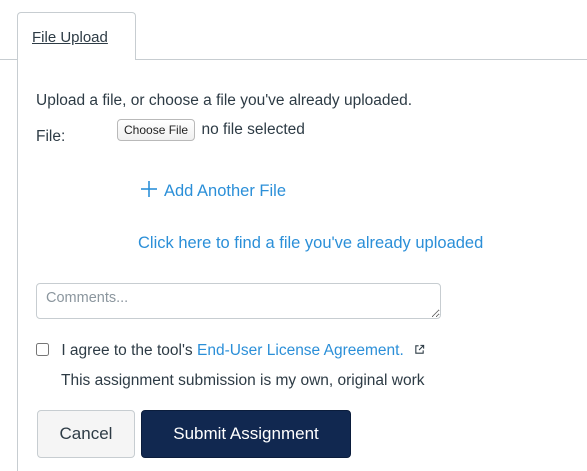 This screenshot has height=471, width=587. What do you see at coordinates (149, 189) in the screenshot?
I see `plus-icon` at bounding box center [149, 189].